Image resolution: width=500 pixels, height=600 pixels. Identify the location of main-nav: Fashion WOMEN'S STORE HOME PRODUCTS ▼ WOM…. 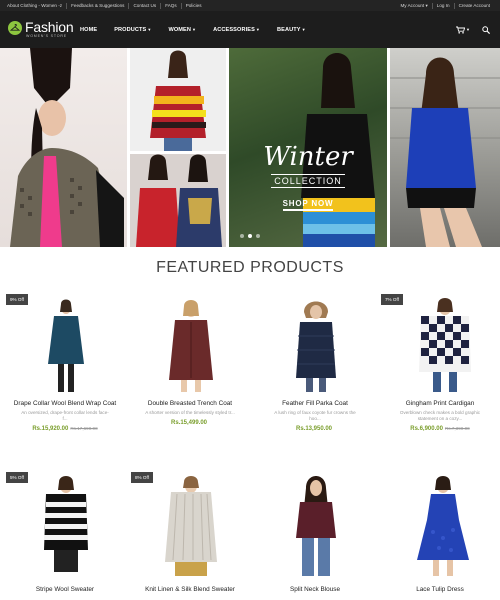
(250, 29).